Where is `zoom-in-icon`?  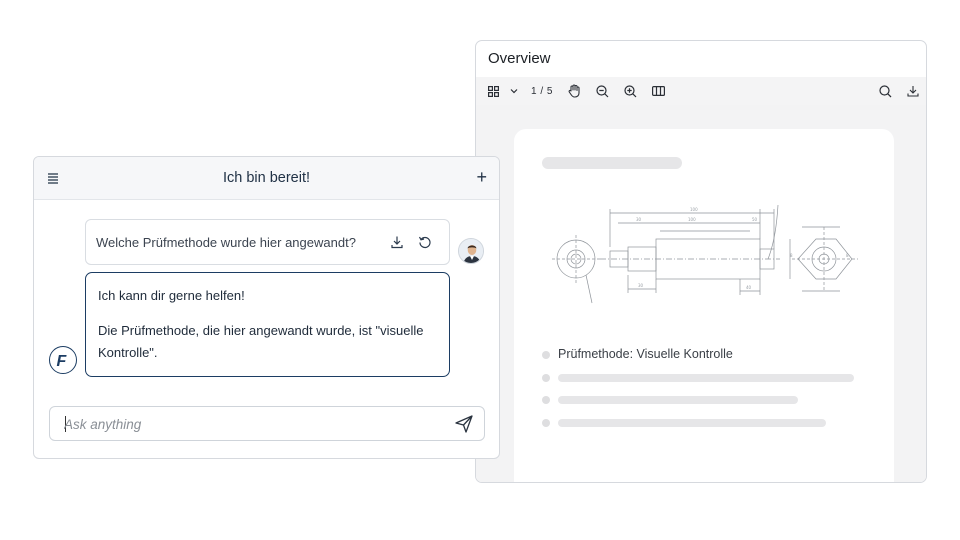
zoom-in-icon is located at coordinates (630, 91).